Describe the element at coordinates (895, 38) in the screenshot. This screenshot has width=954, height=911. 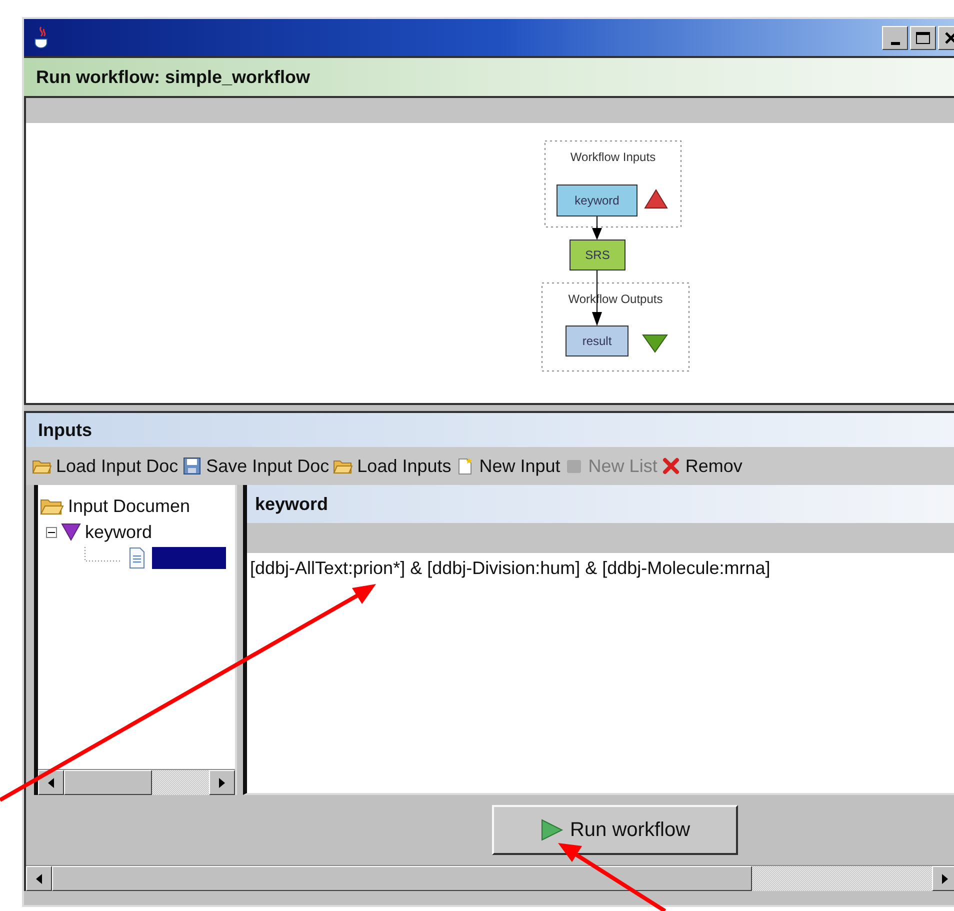
I see `minimize-button` at that location.